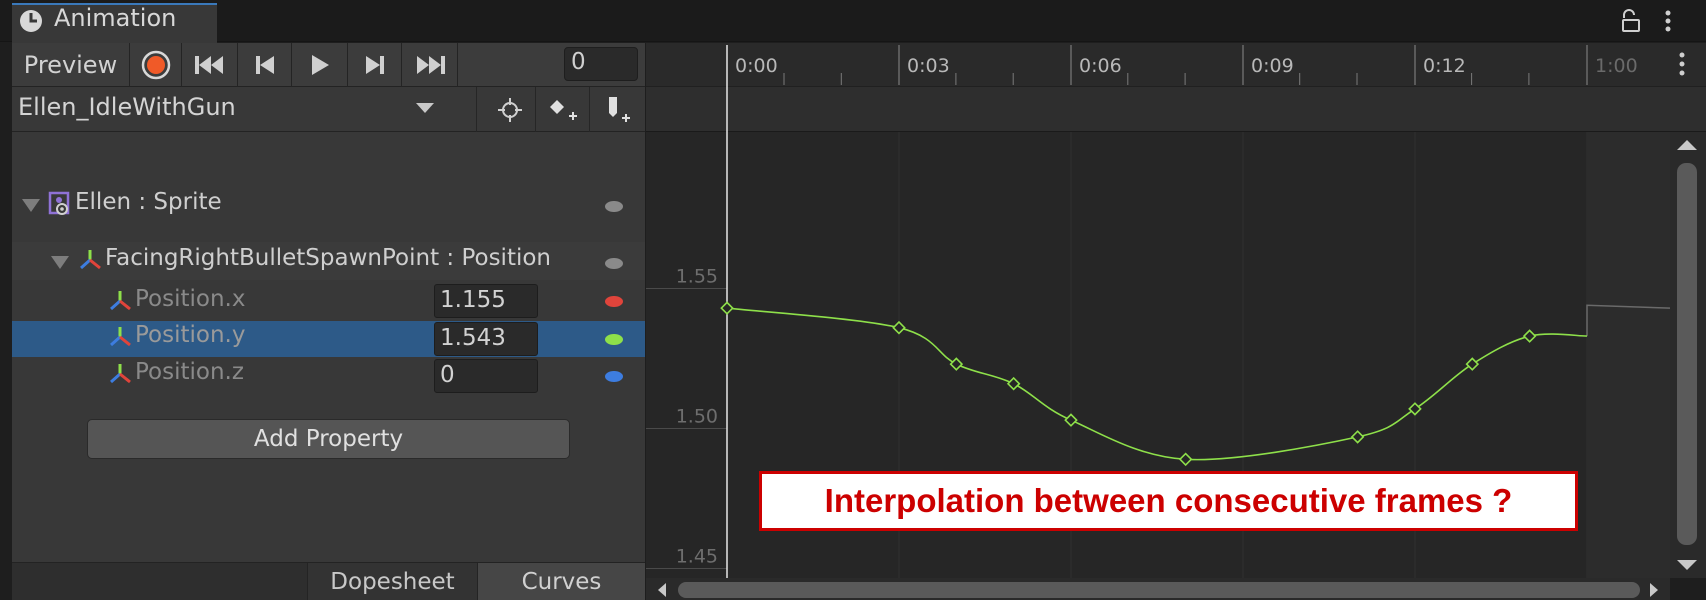 The width and height of the screenshot is (1706, 600). I want to click on ruler-label: 0:12, so click(1444, 66).